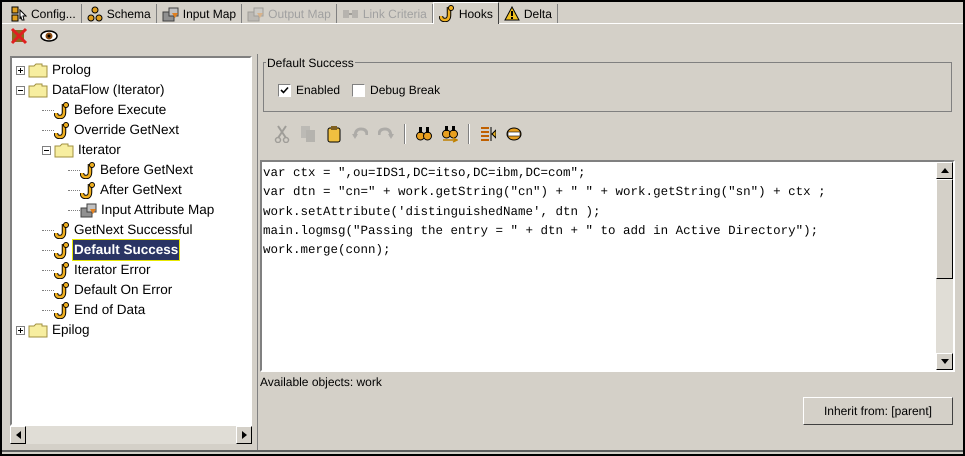 The height and width of the screenshot is (456, 965). What do you see at coordinates (424, 134) in the screenshot?
I see `binoculars-icon` at bounding box center [424, 134].